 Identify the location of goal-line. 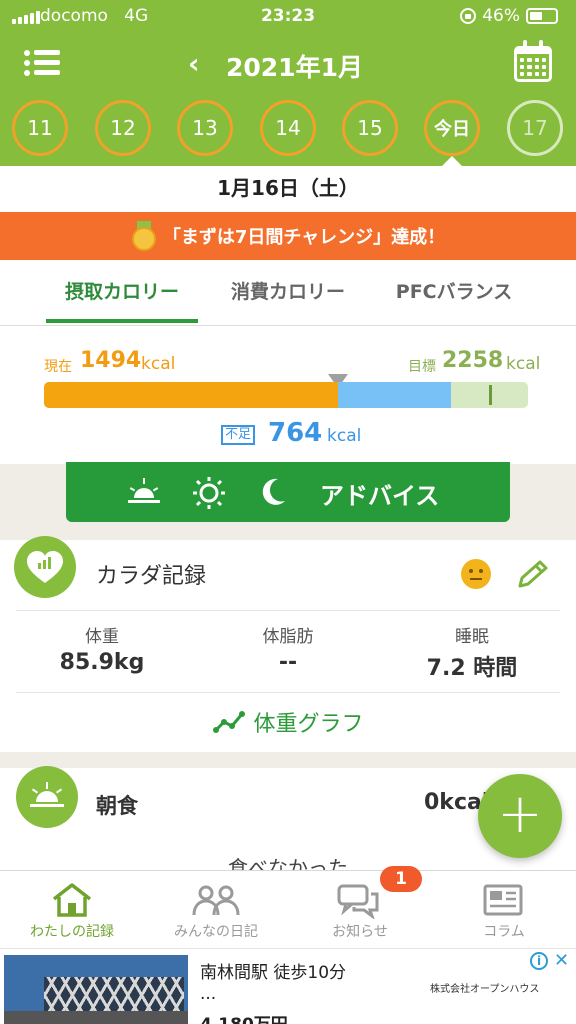
(490, 395).